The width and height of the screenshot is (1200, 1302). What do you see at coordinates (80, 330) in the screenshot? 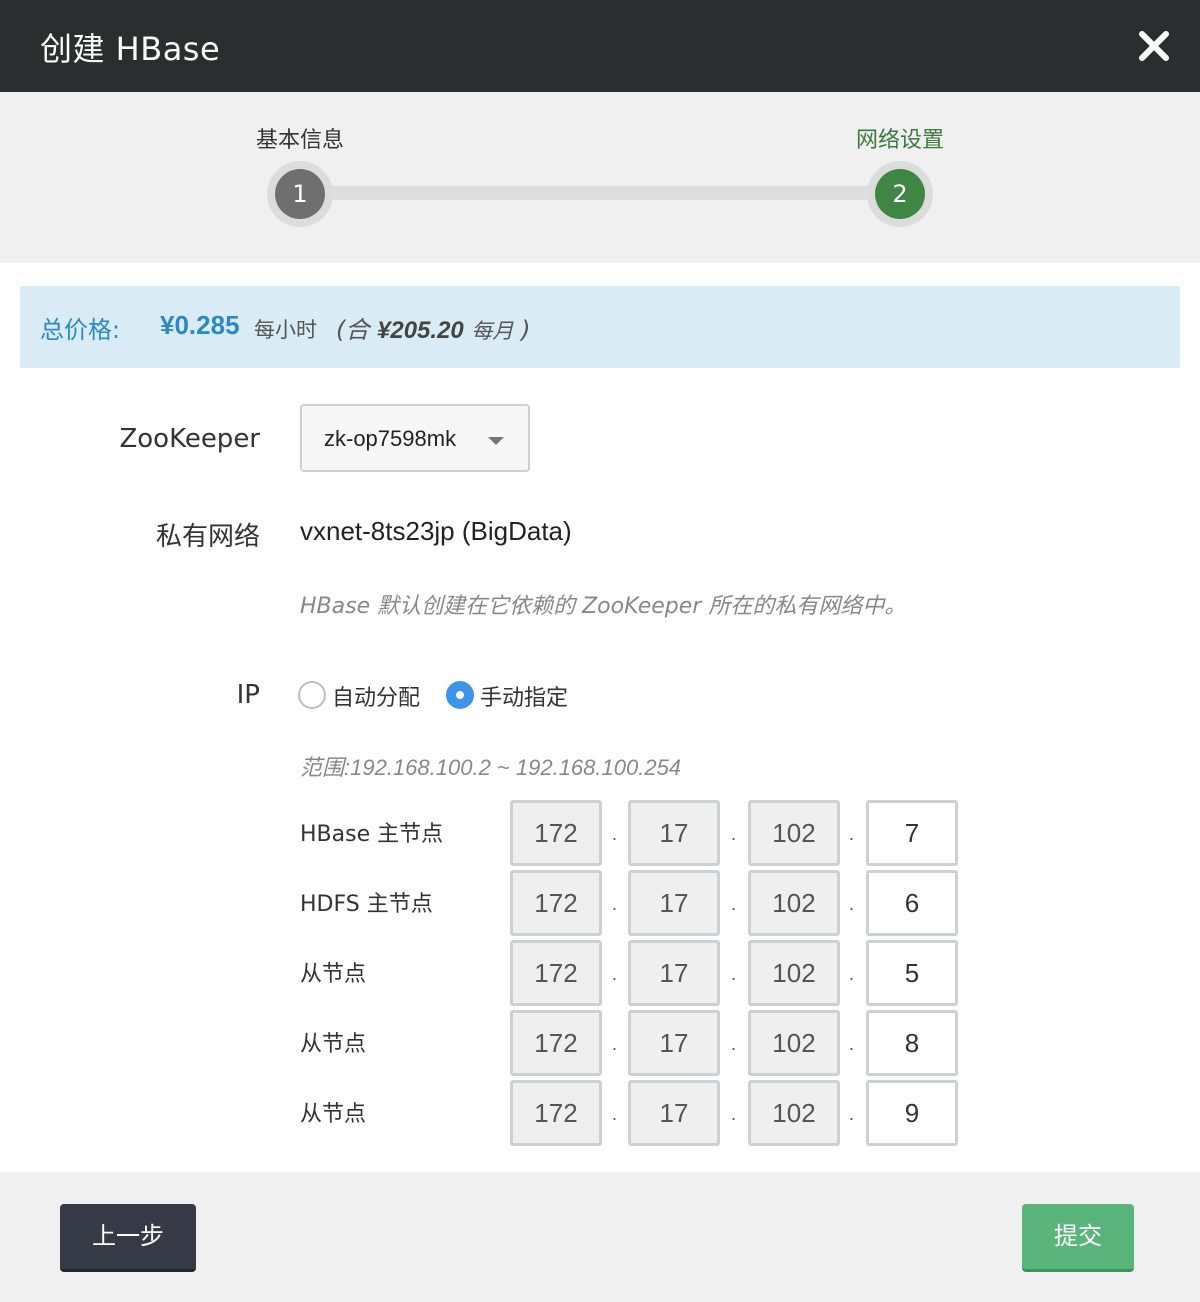
I see `price-label: 总价格:` at bounding box center [80, 330].